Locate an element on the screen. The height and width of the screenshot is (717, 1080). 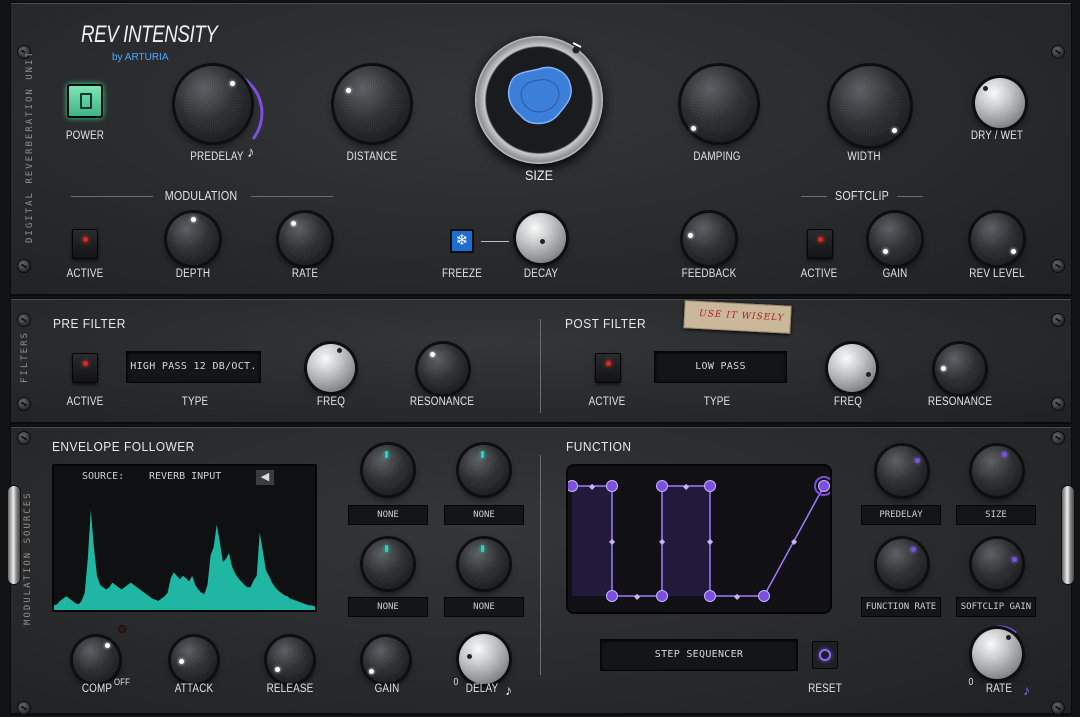
snowflake-icon: ❄ is located at coordinates (462, 240).